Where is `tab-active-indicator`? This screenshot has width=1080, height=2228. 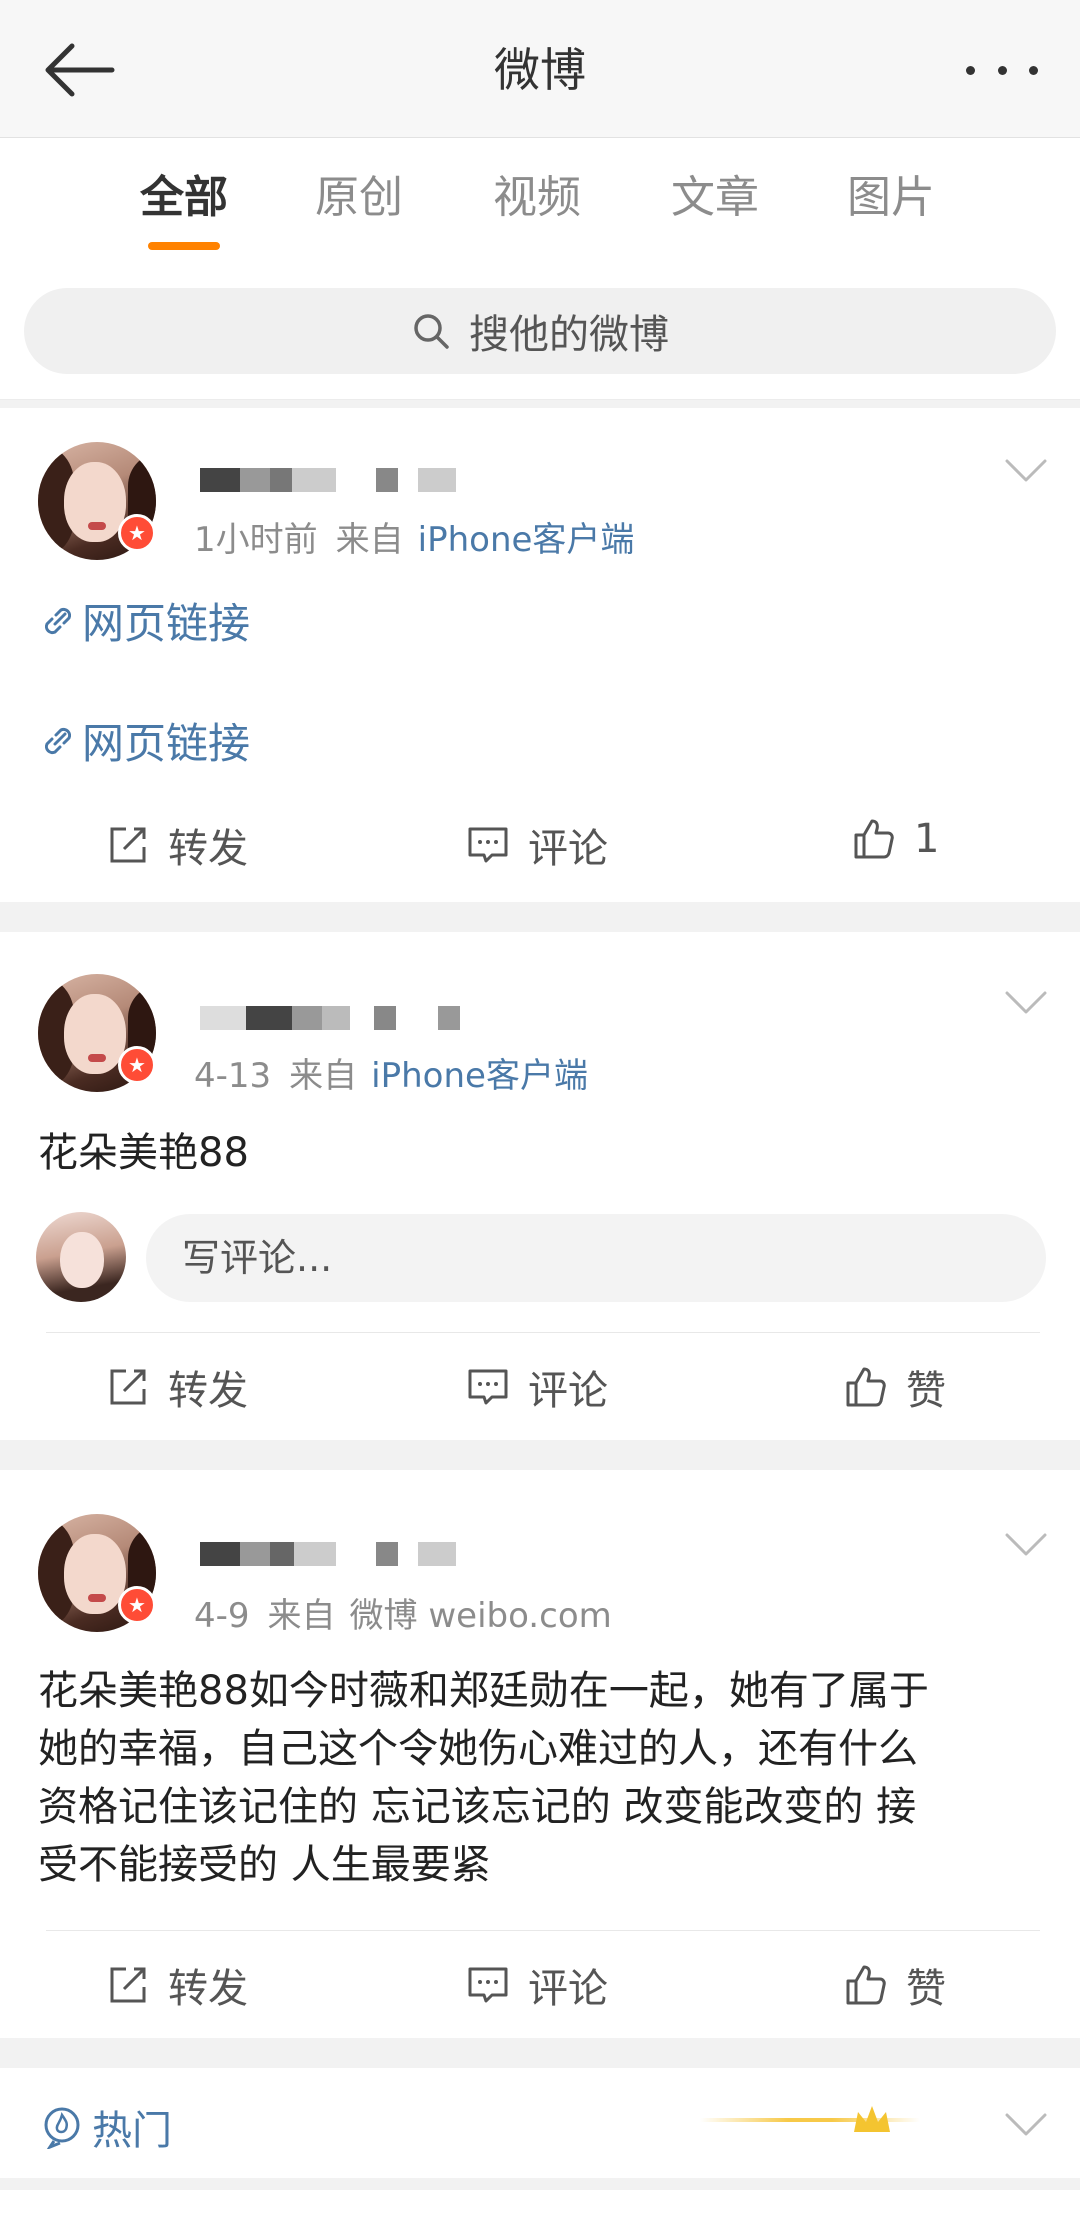
tab-active-indicator is located at coordinates (184, 246).